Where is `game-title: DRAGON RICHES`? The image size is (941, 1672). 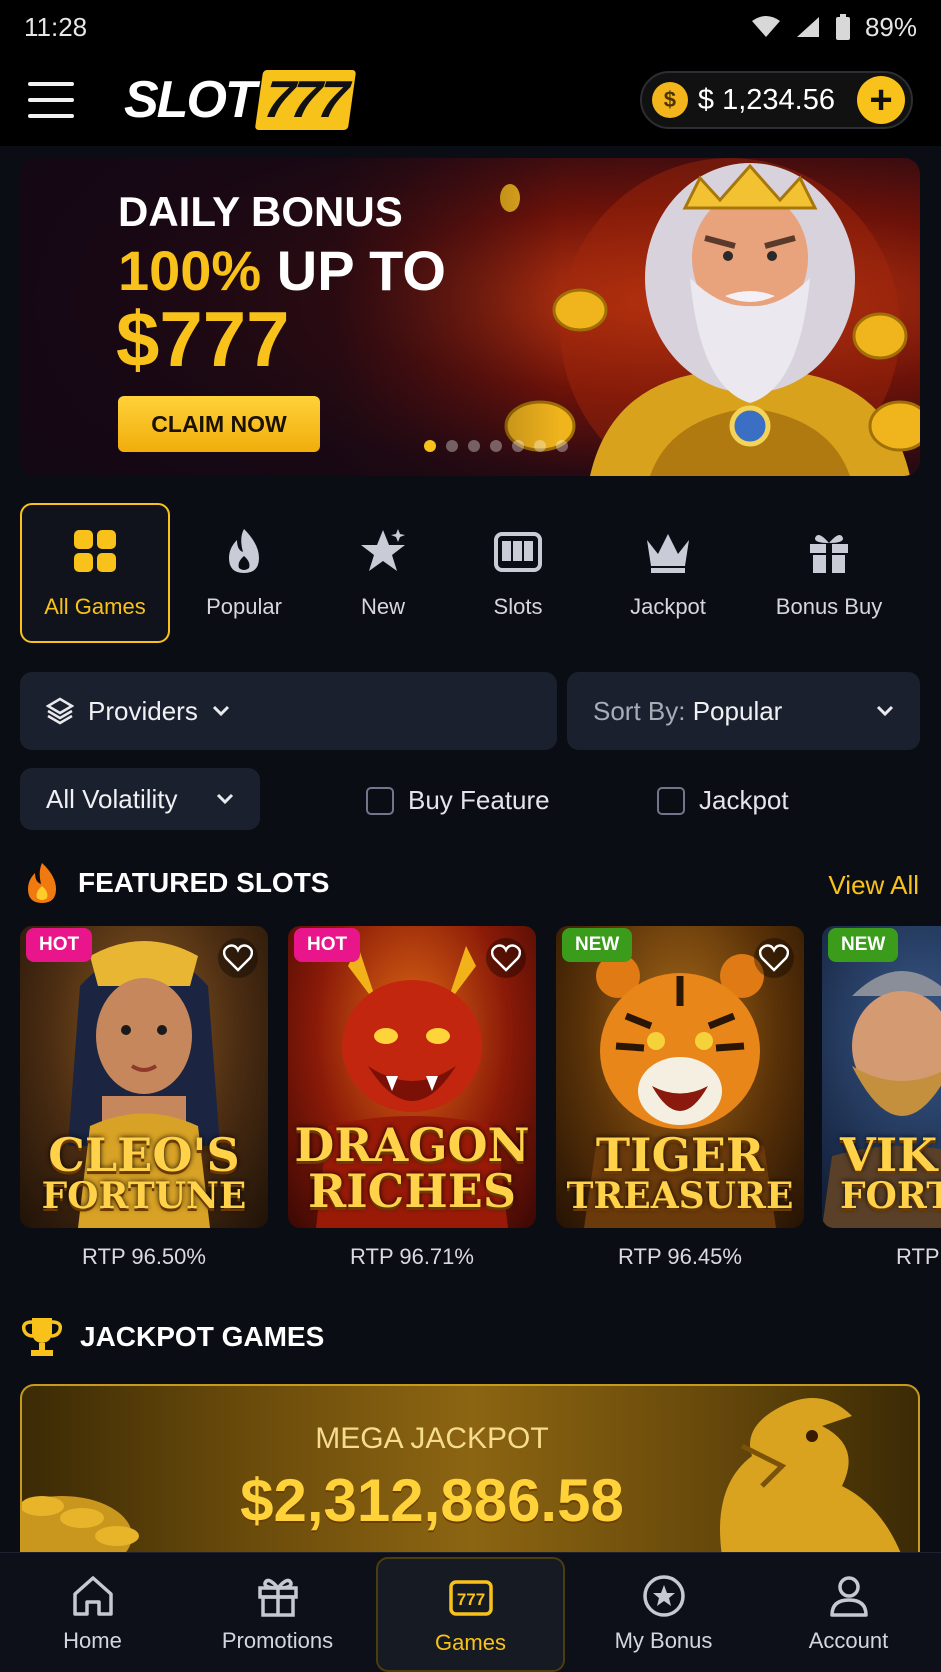
game-title: DRAGON RICHES is located at coordinates (412, 1168).